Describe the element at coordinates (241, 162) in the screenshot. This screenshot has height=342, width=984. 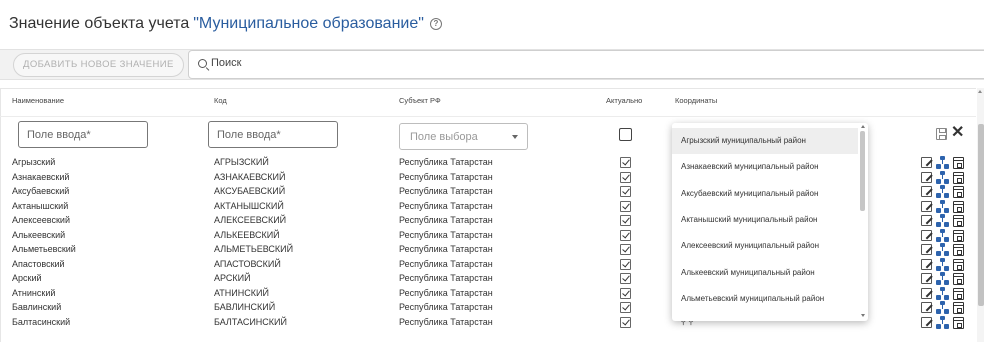
I see `row-code: АГРЫЗСКИЙ` at that location.